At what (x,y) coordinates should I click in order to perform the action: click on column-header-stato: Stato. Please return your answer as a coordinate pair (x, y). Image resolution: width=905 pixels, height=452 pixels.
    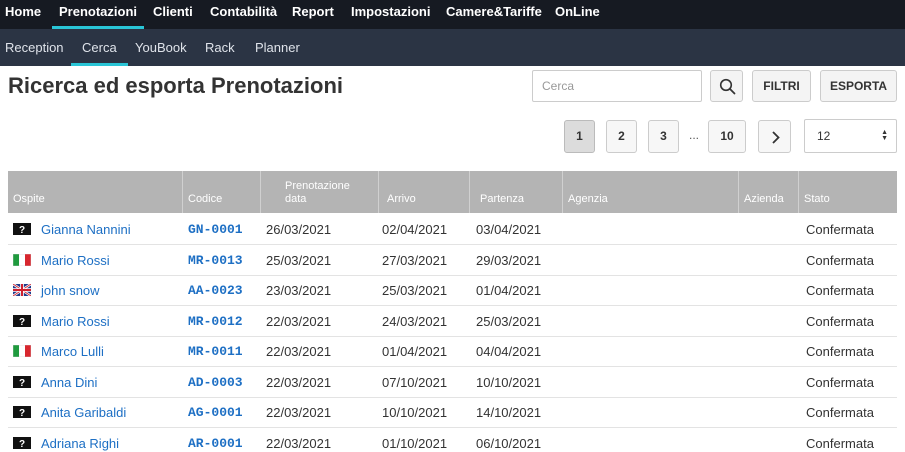
    Looking at the image, I should click on (848, 192).